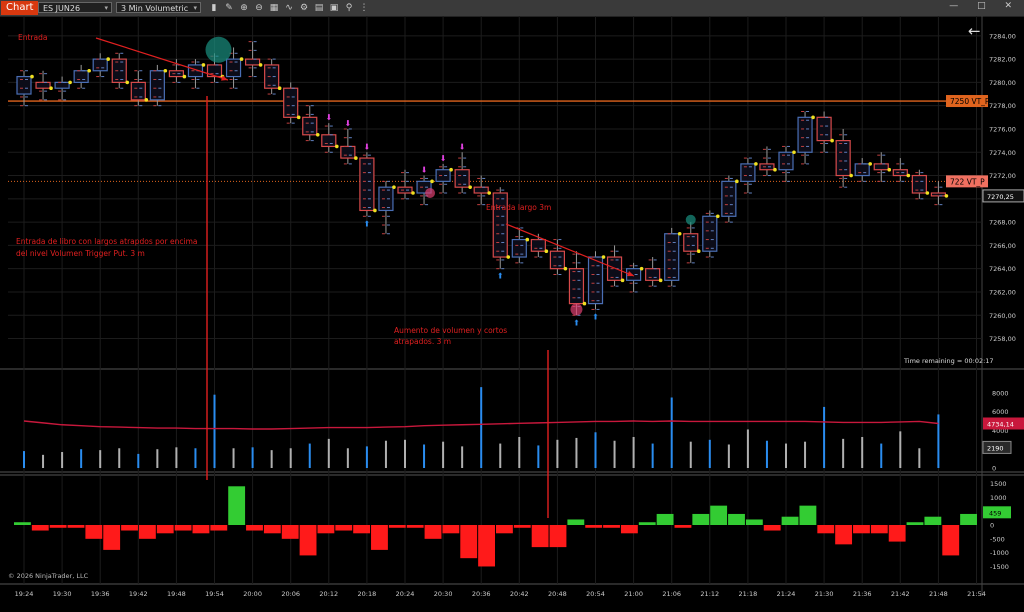  What do you see at coordinates (1000, 424) in the screenshot?
I see `volume-avg-tag: 4734,14` at bounding box center [1000, 424].